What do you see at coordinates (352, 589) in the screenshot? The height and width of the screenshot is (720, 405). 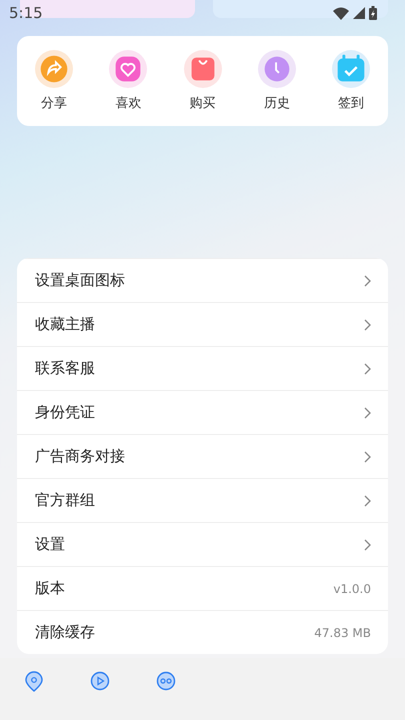 I see `value-text: v1.0.0` at bounding box center [352, 589].